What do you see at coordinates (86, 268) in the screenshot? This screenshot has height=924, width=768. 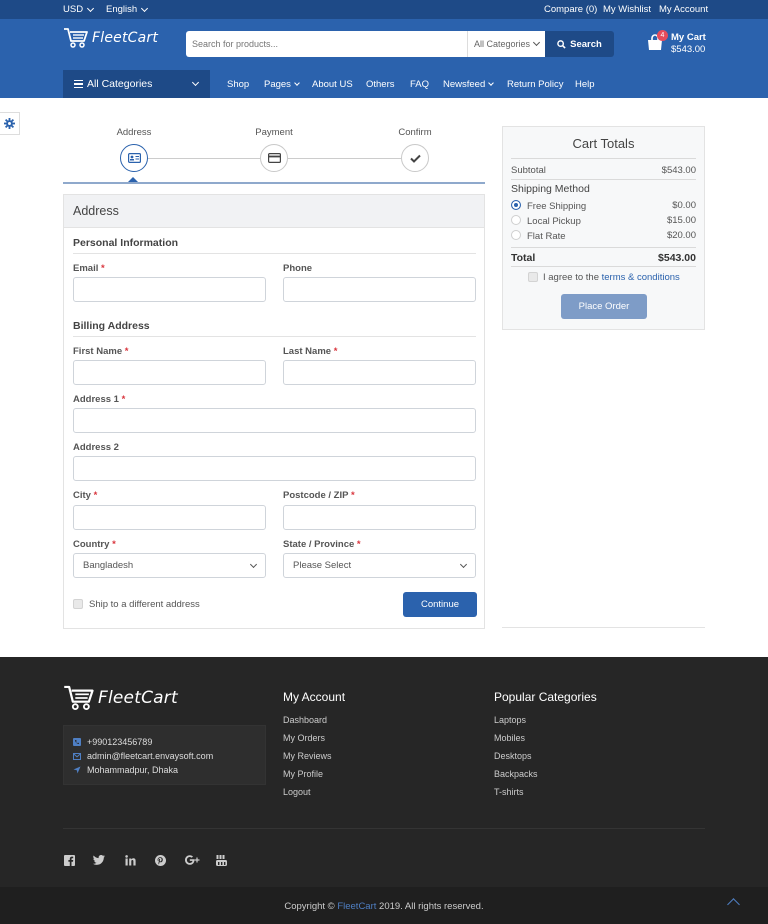 I see `email-label-text: Email` at bounding box center [86, 268].